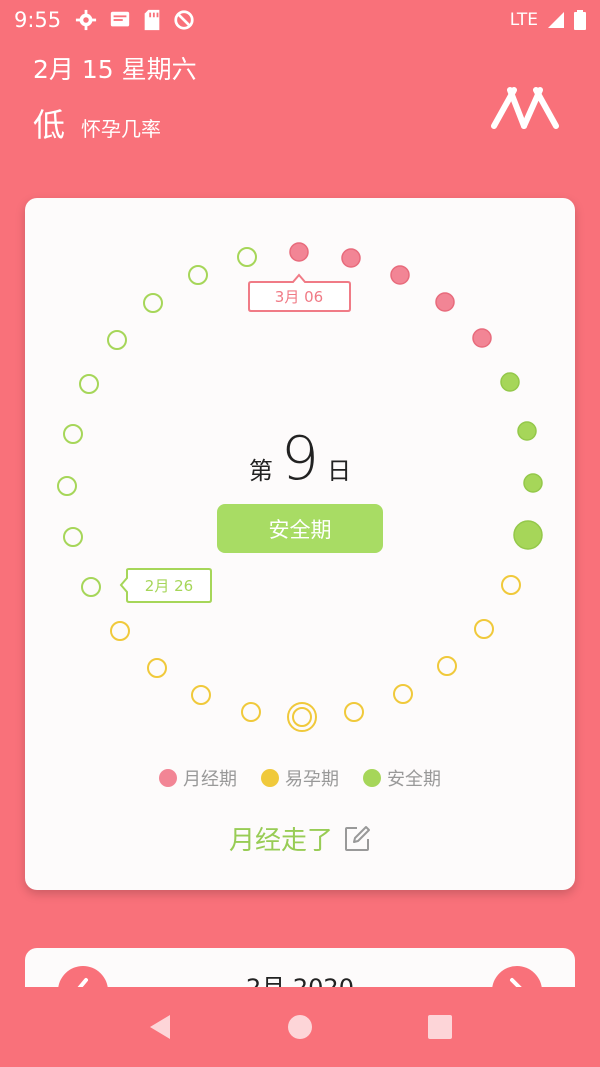 This screenshot has height=1067, width=600. Describe the element at coordinates (525, 107) in the screenshot. I see `app-logo-icon` at that location.